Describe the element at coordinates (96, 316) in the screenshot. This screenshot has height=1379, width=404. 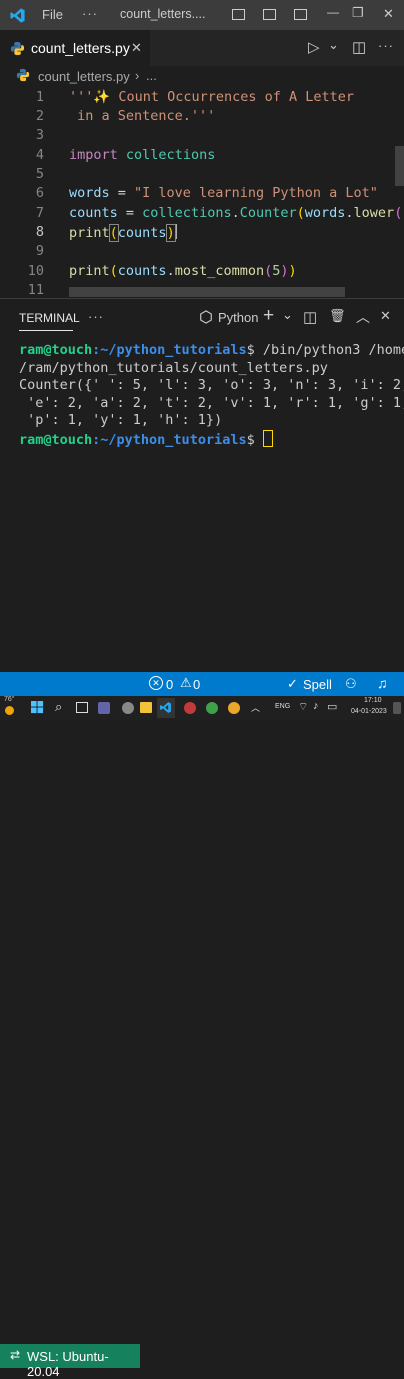
I see `panel-more-icon: ···` at that location.